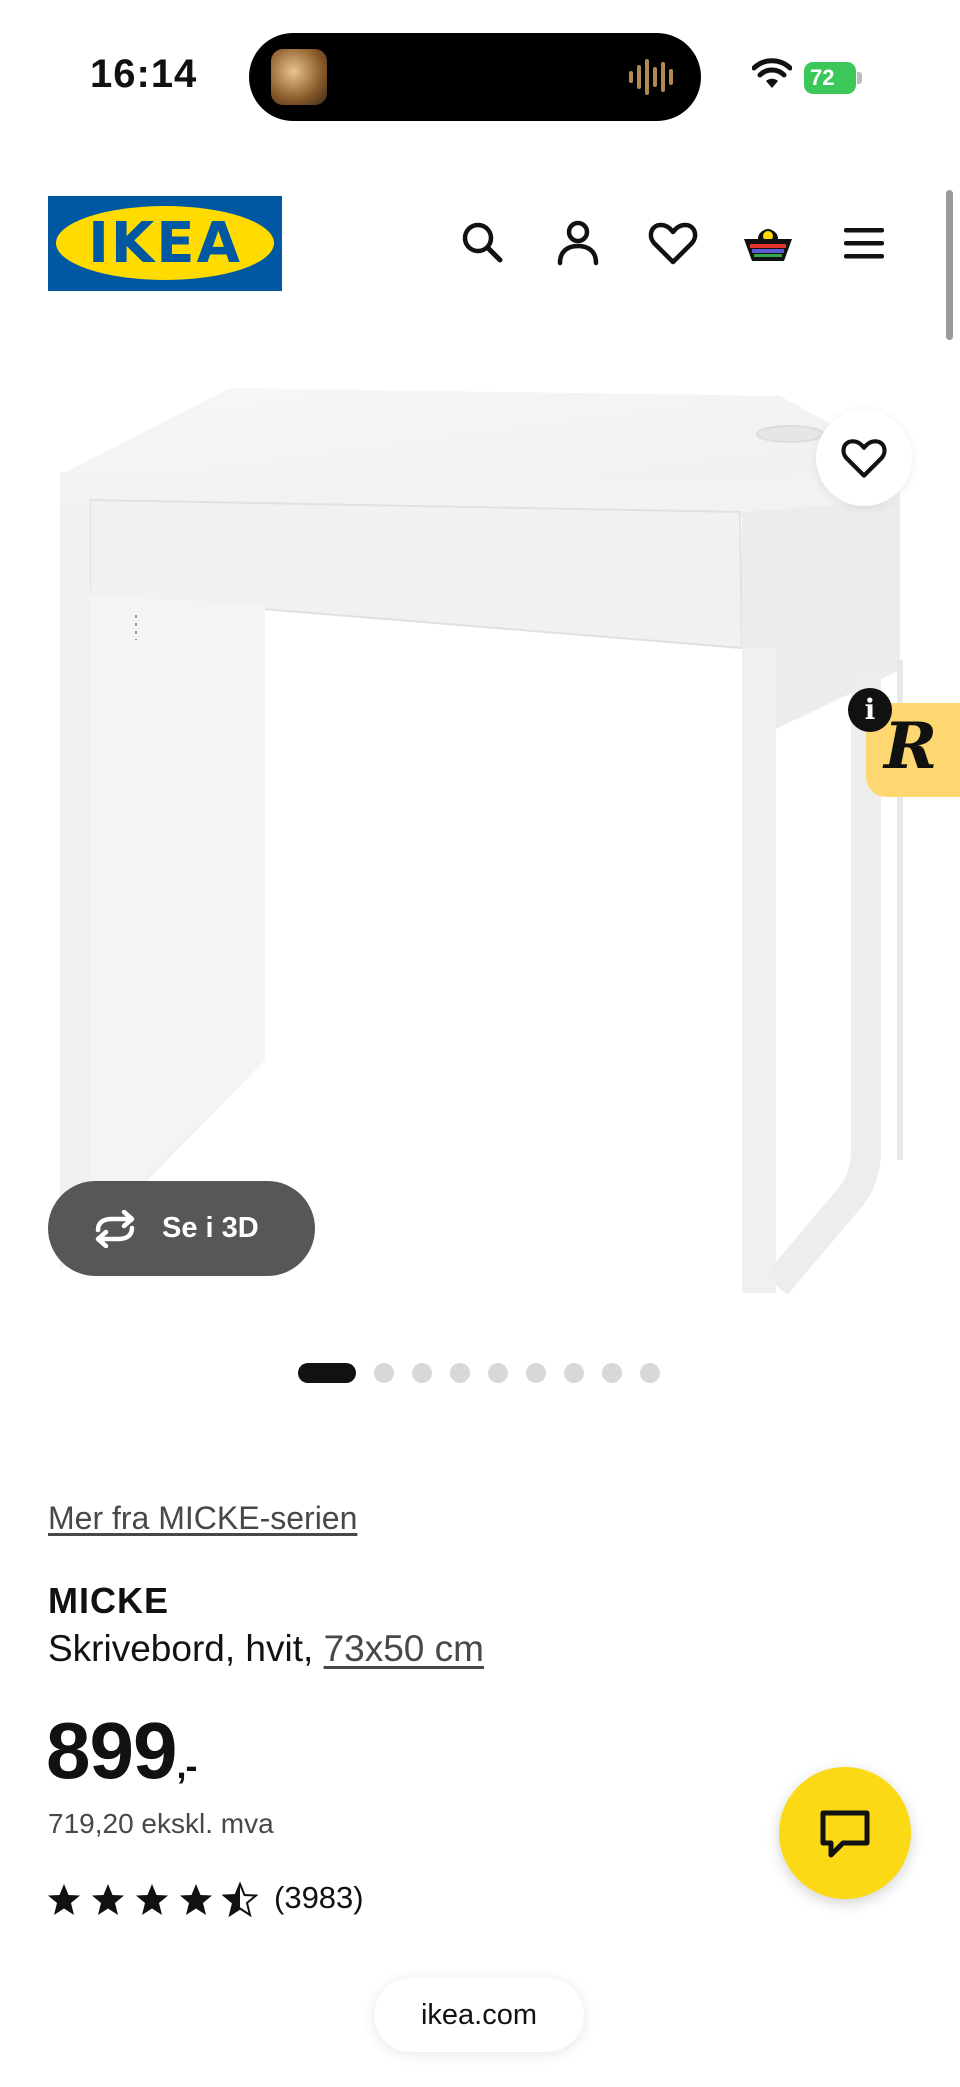 The image size is (960, 2087). What do you see at coordinates (202, 1518) in the screenshot?
I see `series-link: Mer fra MICKE-serien` at bounding box center [202, 1518].